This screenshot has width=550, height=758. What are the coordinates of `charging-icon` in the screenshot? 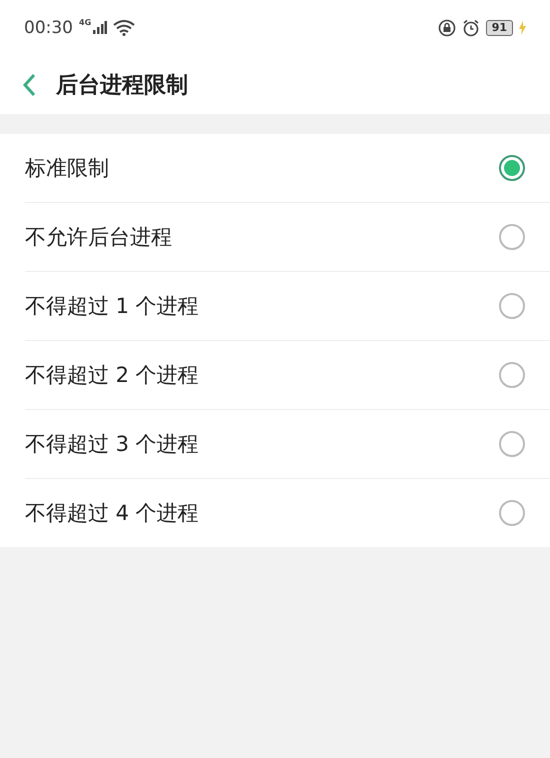 It's located at (522, 28).